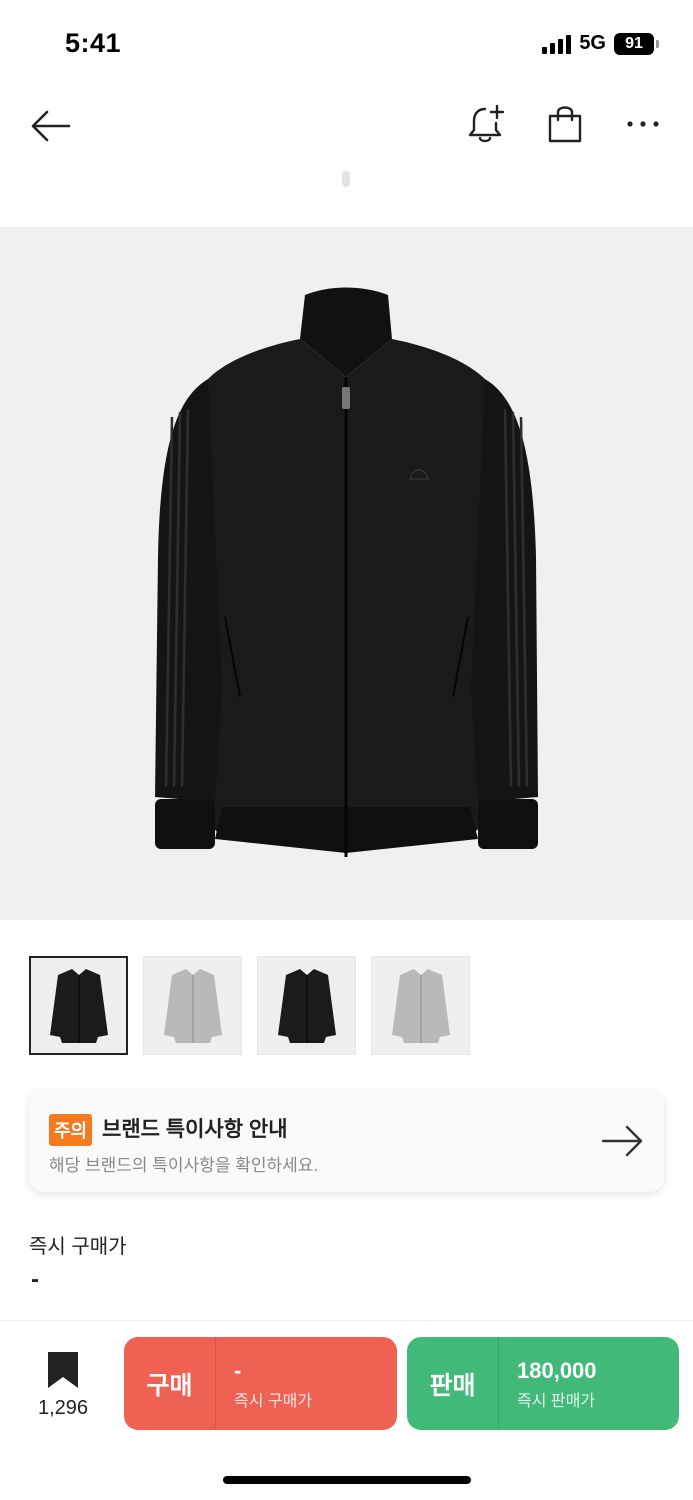 This screenshot has height=1500, width=693. I want to click on price-alert-button, so click(487, 124).